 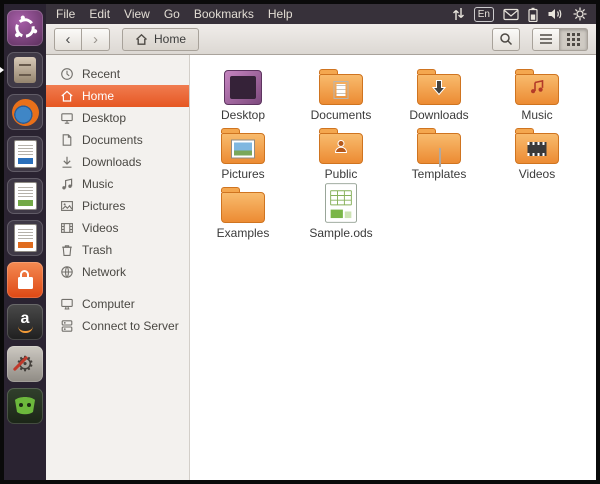 What do you see at coordinates (439, 85) in the screenshot?
I see `downloads-folder-icon` at bounding box center [439, 85].